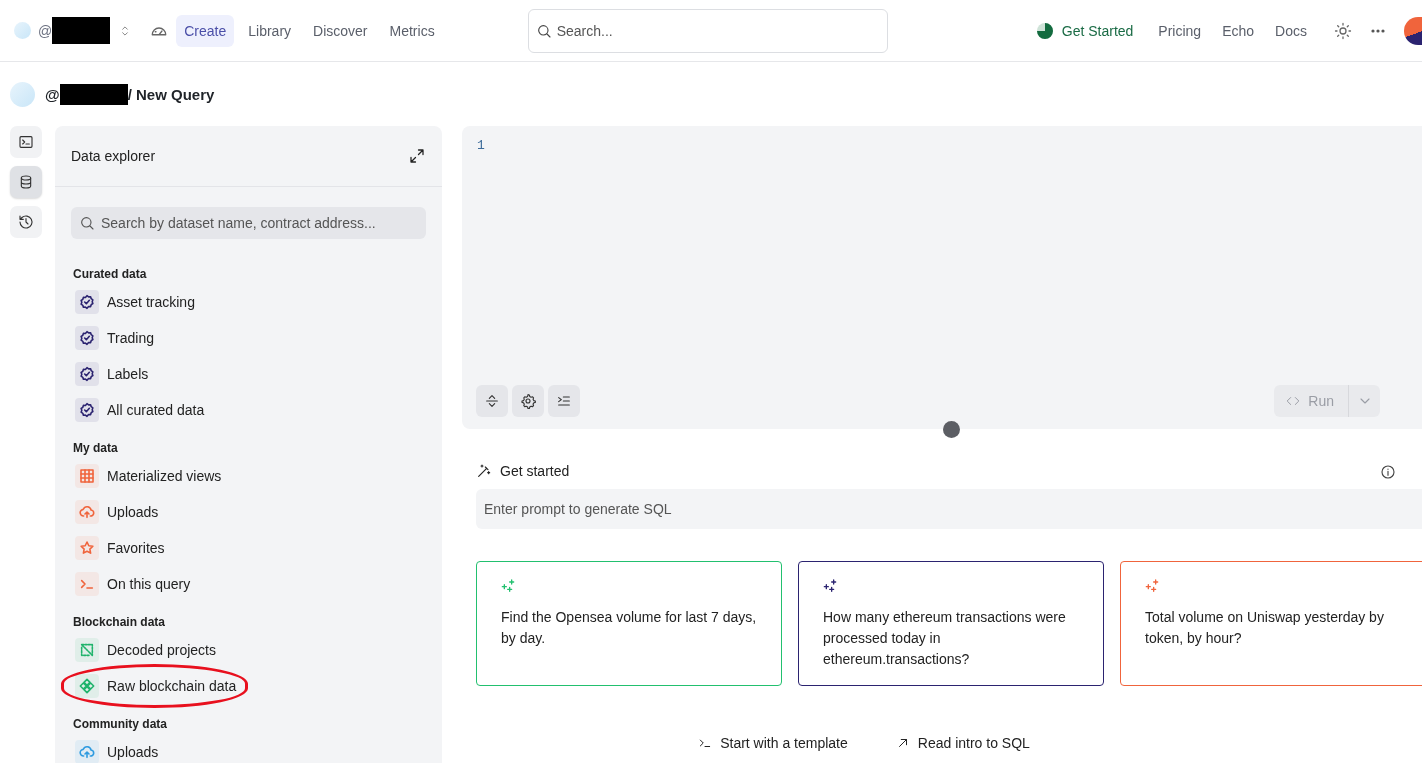 This screenshot has width=1422, height=763. What do you see at coordinates (172, 686) in the screenshot?
I see `dataset-link: Raw blockchain data` at bounding box center [172, 686].